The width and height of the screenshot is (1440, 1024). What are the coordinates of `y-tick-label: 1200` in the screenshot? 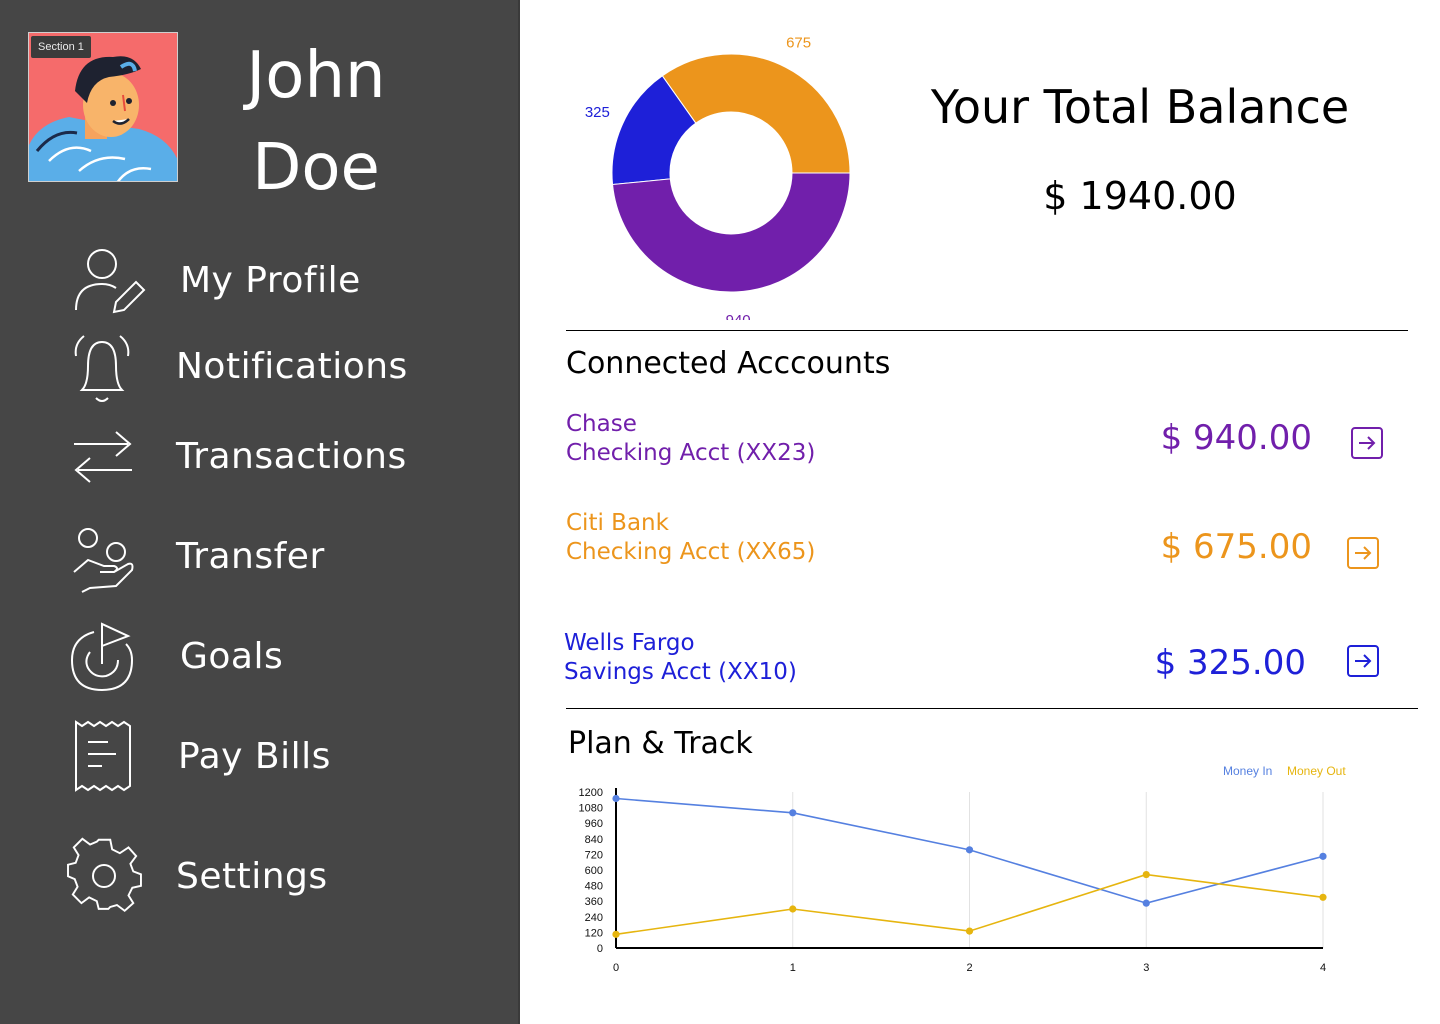 It's located at (591, 793).